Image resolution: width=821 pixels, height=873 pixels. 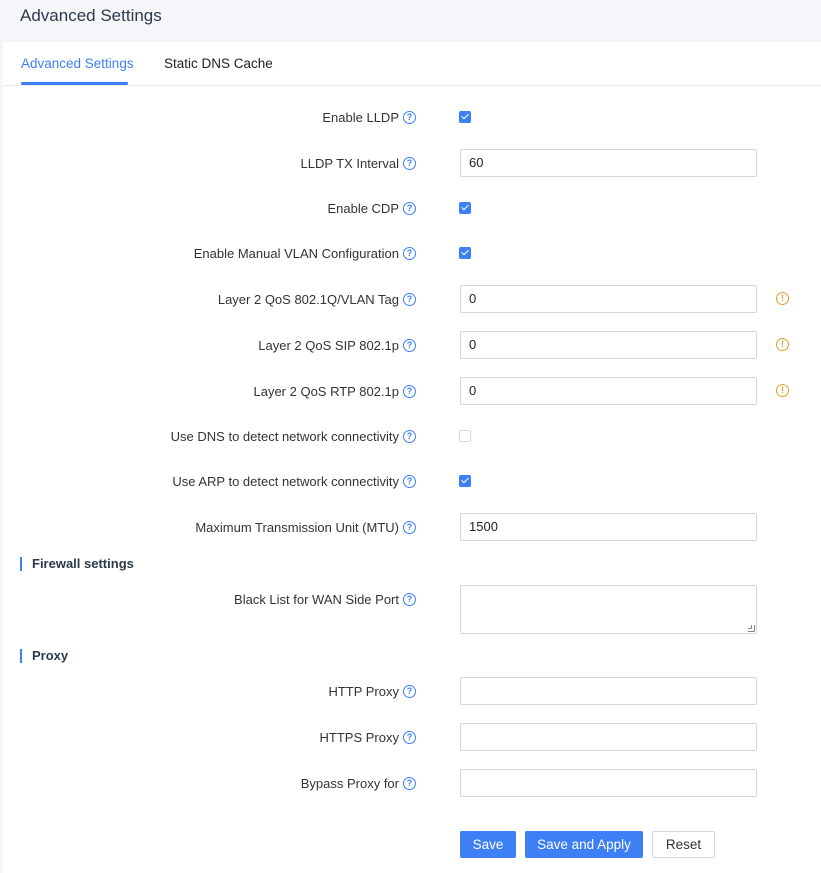 What do you see at coordinates (608, 691) in the screenshot?
I see `http-proxy-input` at bounding box center [608, 691].